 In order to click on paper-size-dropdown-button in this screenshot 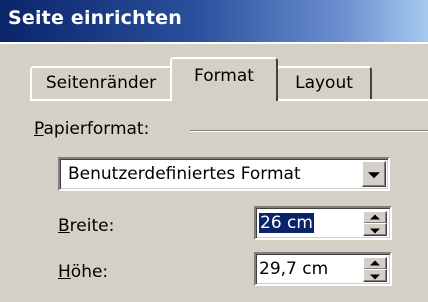, I will do `click(374, 174)`.